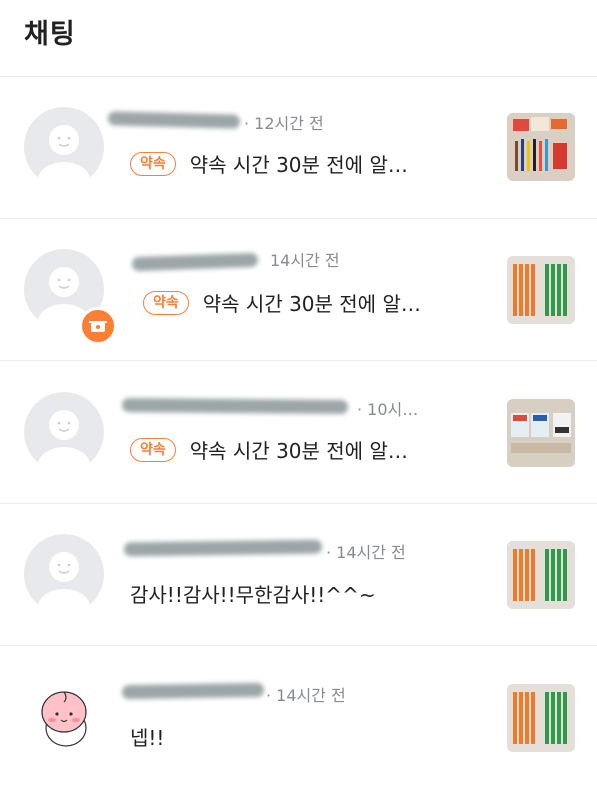 Image resolution: width=597 pixels, height=788 pixels. Describe the element at coordinates (284, 123) in the screenshot. I see `chat-time: · 12시간 전` at that location.